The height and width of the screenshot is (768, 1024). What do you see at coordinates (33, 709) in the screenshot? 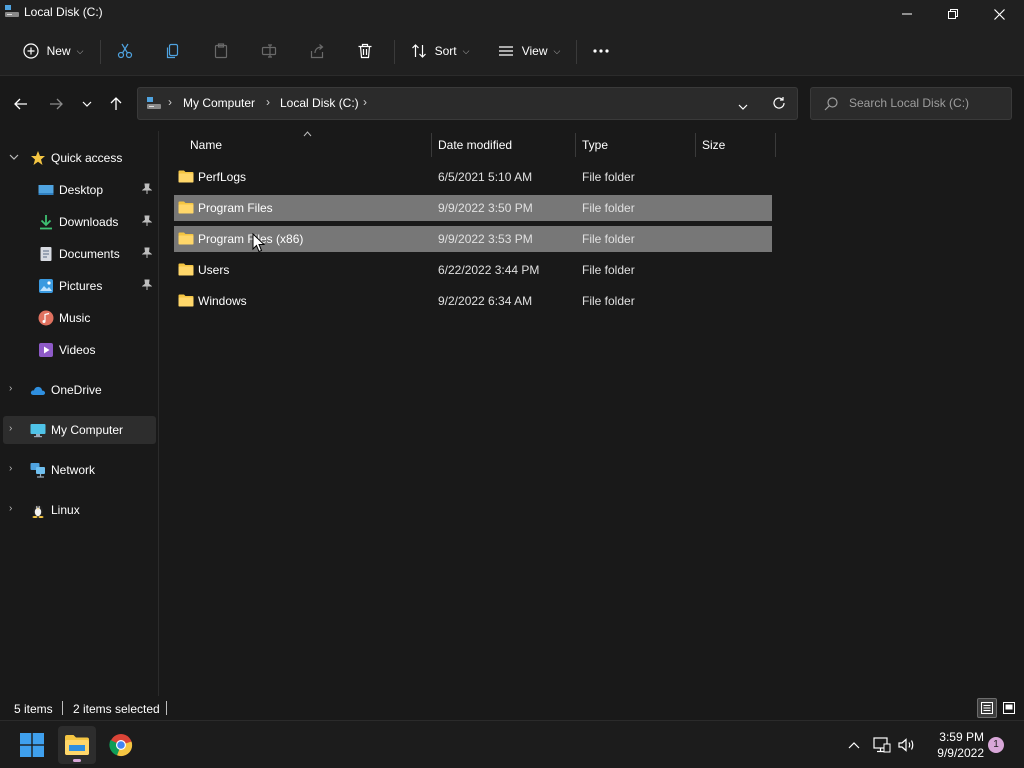
I see `item-count: 5 items` at bounding box center [33, 709].